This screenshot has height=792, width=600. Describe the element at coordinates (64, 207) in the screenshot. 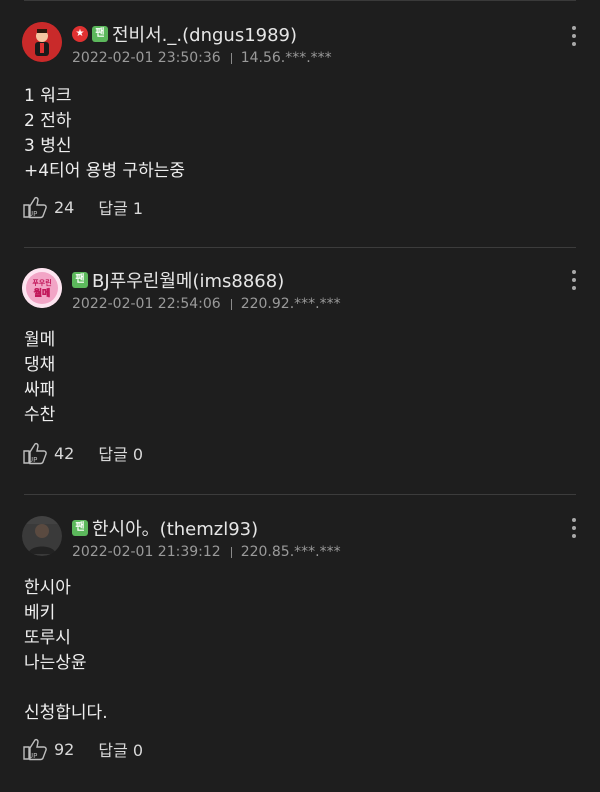

I see `like-count: 24` at that location.